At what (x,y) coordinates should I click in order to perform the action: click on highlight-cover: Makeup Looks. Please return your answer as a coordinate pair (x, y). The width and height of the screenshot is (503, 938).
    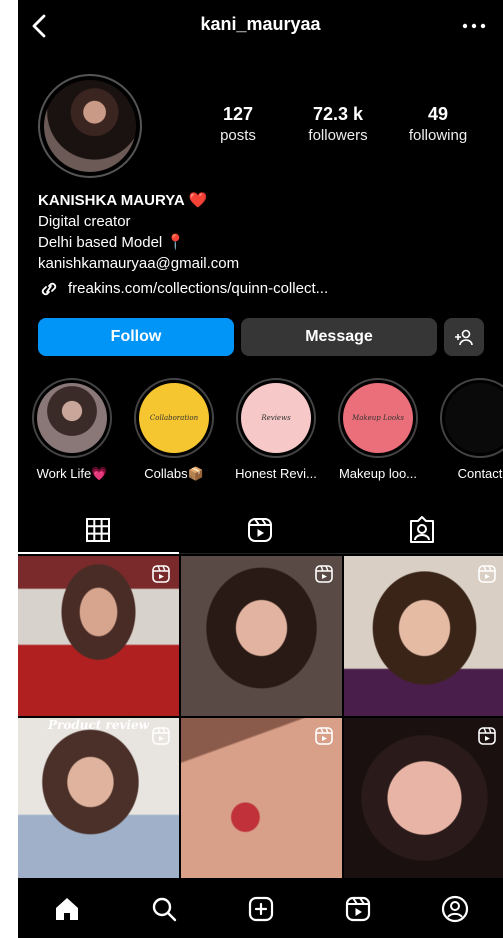
    Looking at the image, I should click on (378, 418).